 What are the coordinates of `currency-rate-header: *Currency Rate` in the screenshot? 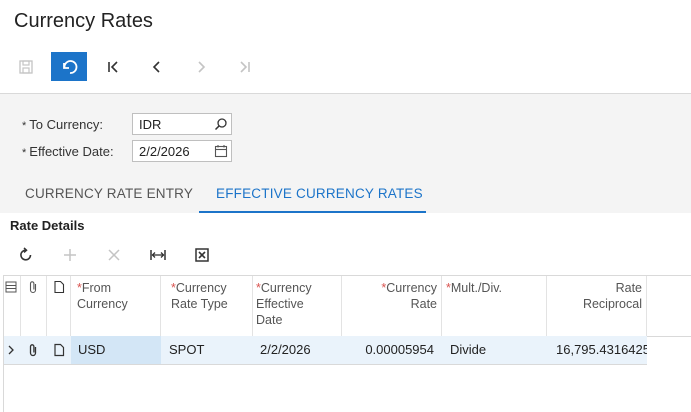 It's located at (392, 306).